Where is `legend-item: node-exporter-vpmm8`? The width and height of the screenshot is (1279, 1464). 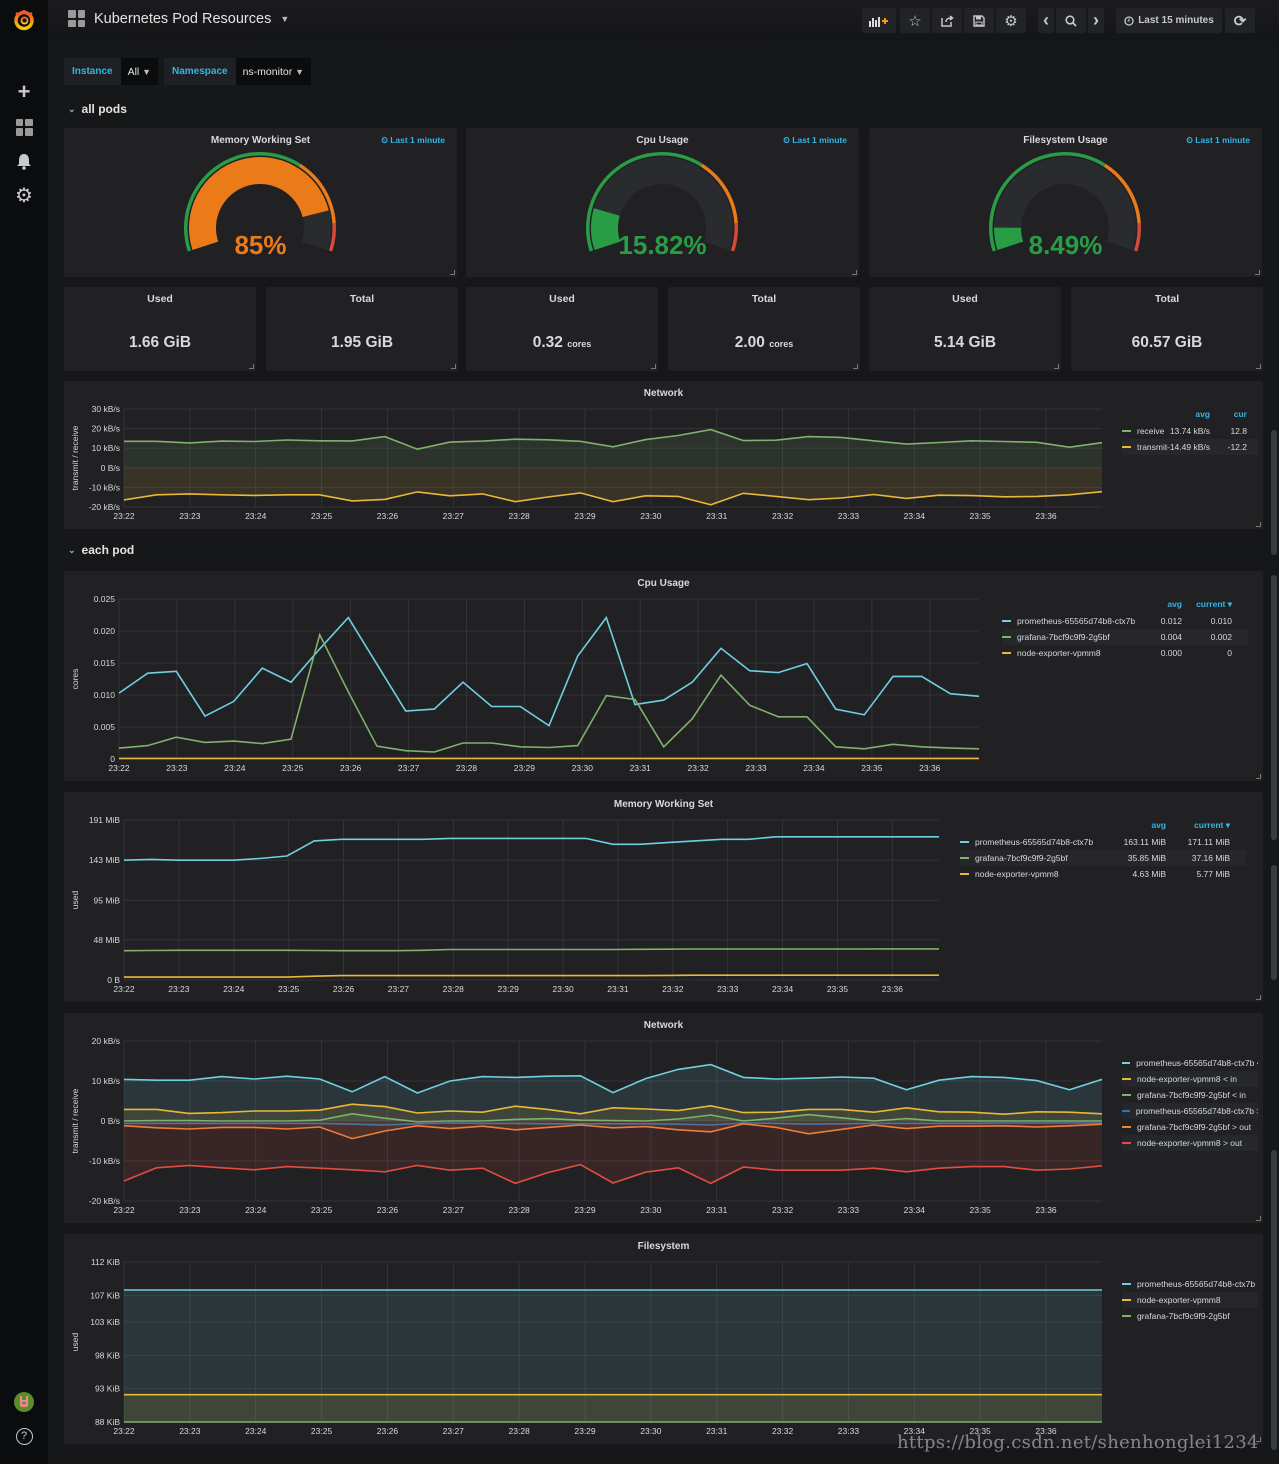
legend-item: node-exporter-vpmm8 is located at coordinates (1190, 1300).